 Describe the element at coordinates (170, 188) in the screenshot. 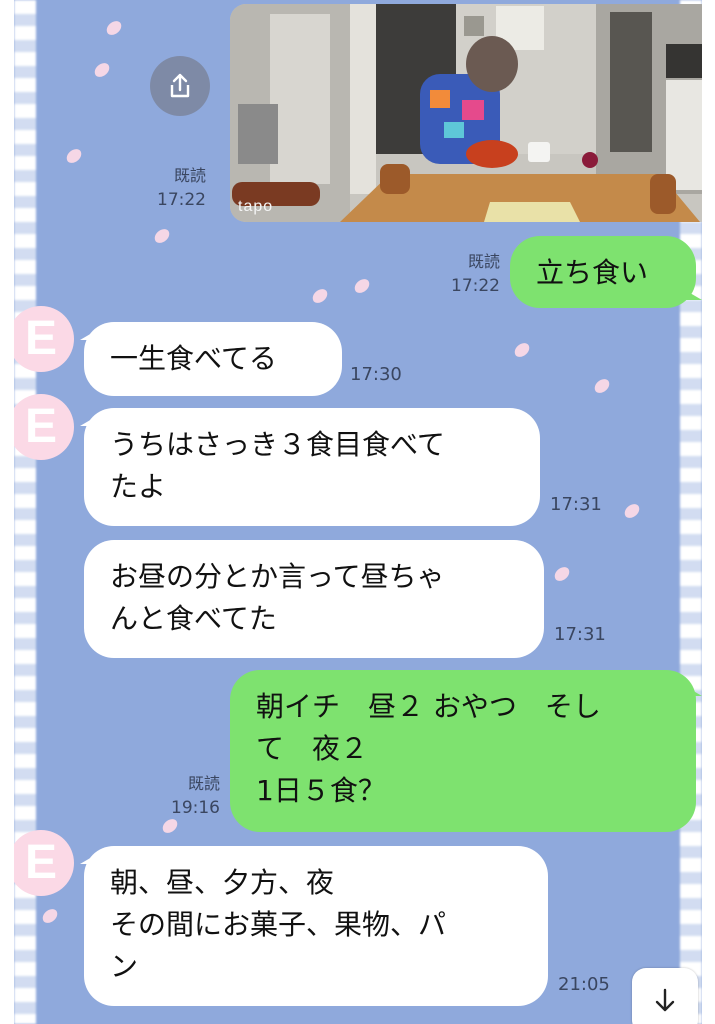

I see `photo-meta: 既読 17:22` at that location.